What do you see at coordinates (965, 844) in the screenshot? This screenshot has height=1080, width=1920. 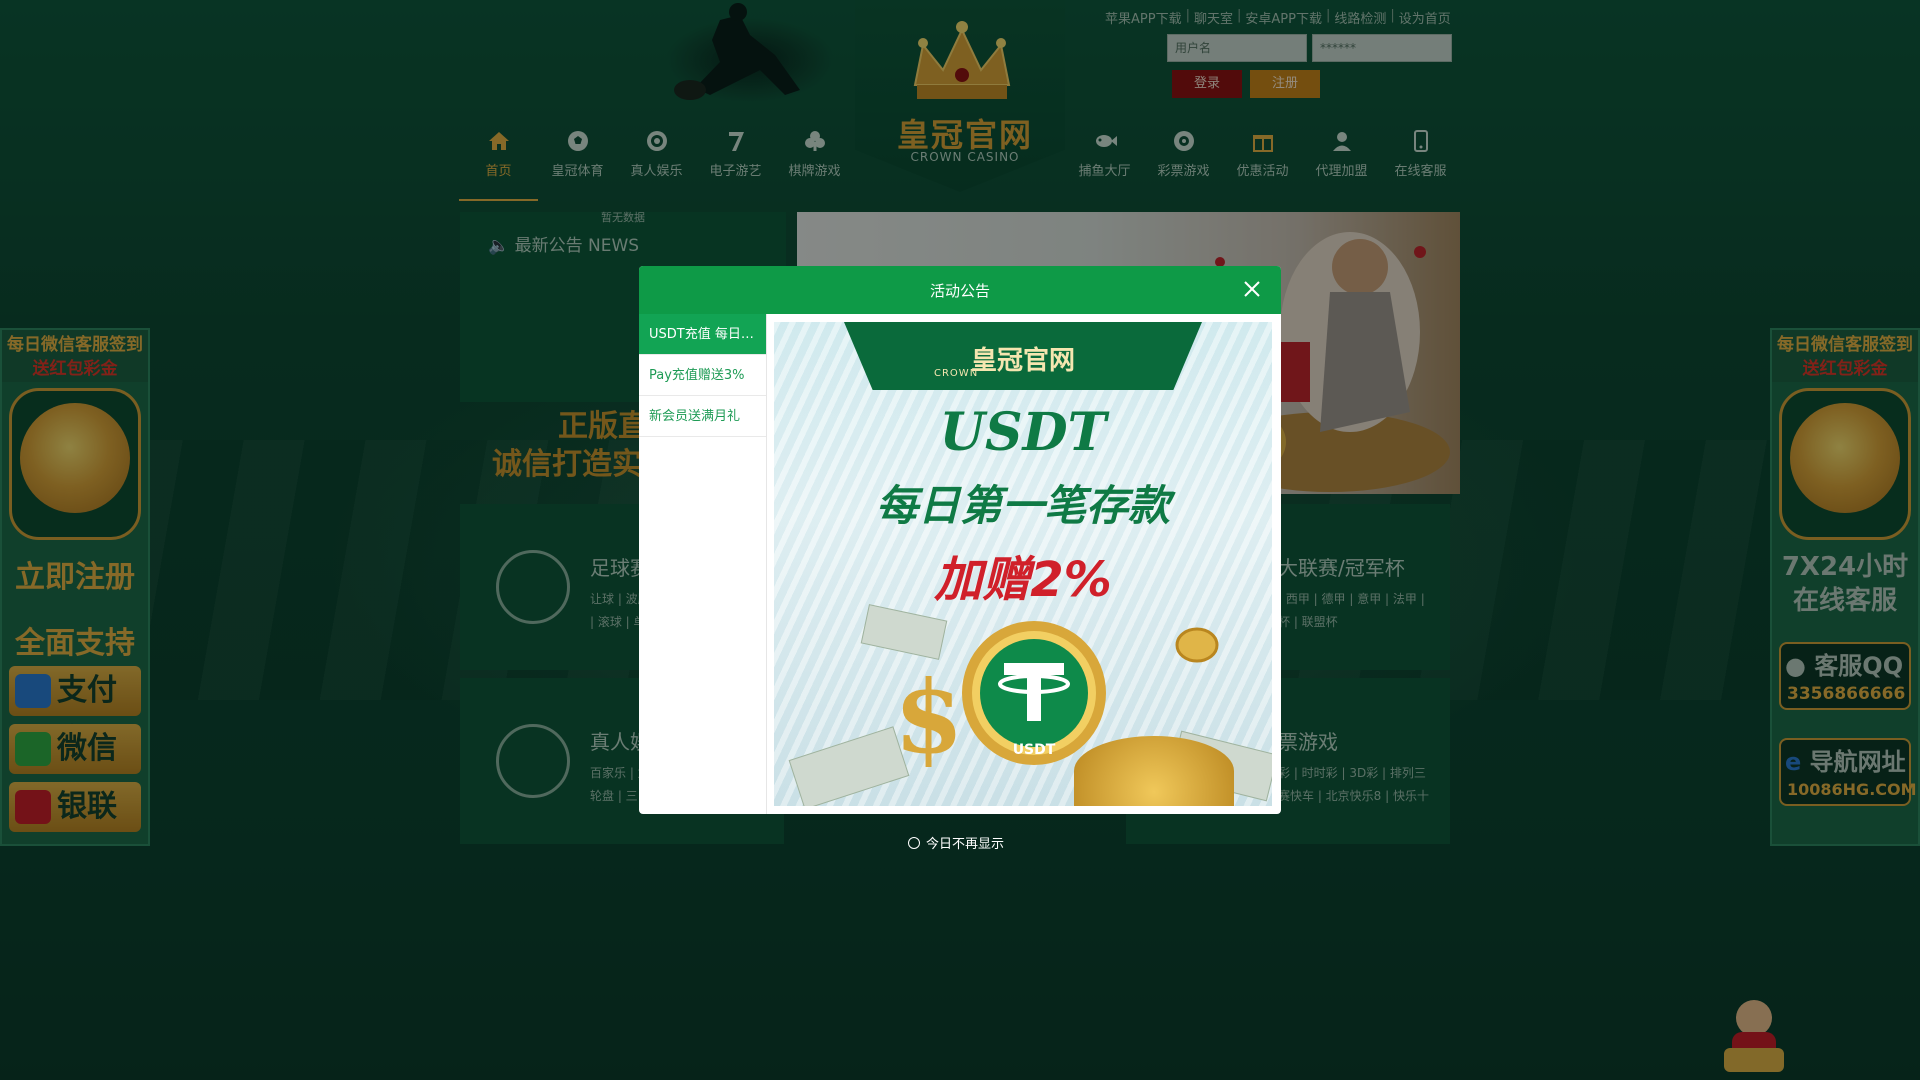 I see `dont-show-label: 今日不再显示` at bounding box center [965, 844].